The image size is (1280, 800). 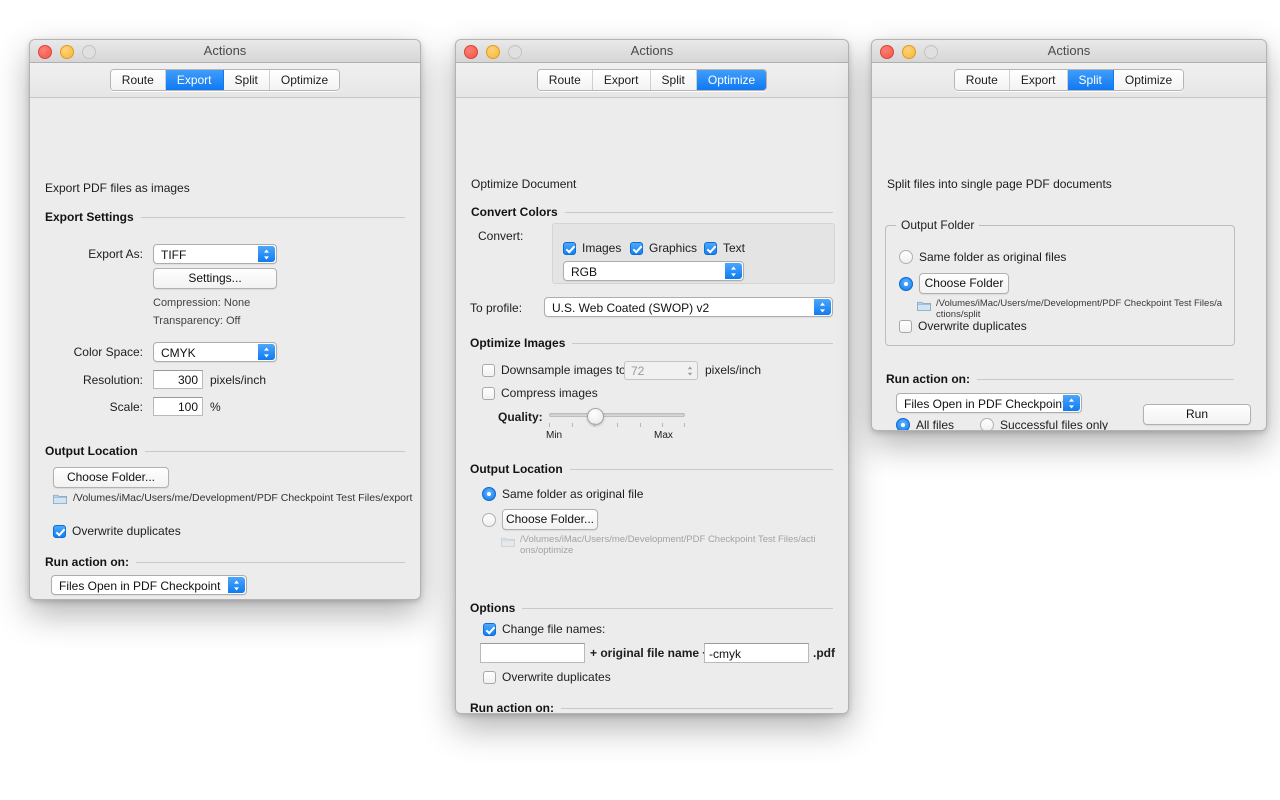 What do you see at coordinates (540, 393) in the screenshot?
I see `compress-images-row: Compress images` at bounding box center [540, 393].